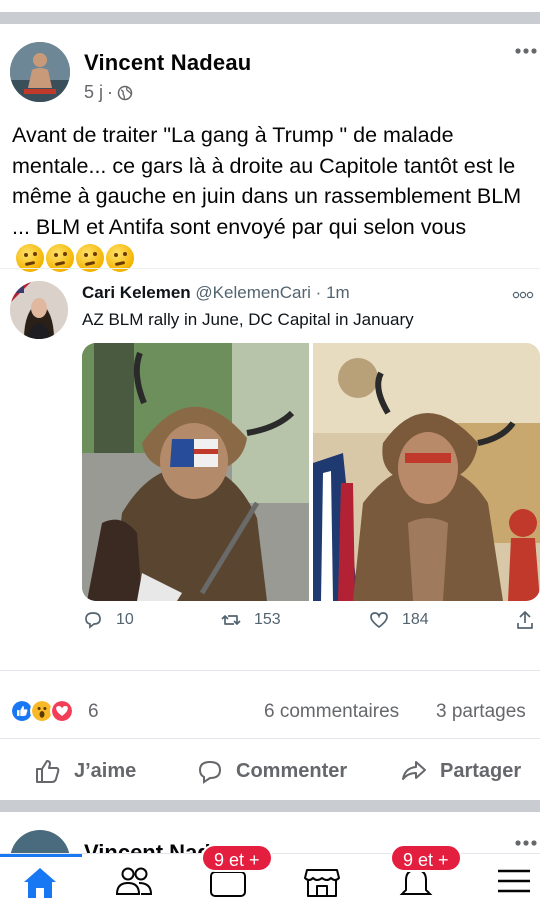  I want to click on tweet-like-count: 184, so click(415, 619).